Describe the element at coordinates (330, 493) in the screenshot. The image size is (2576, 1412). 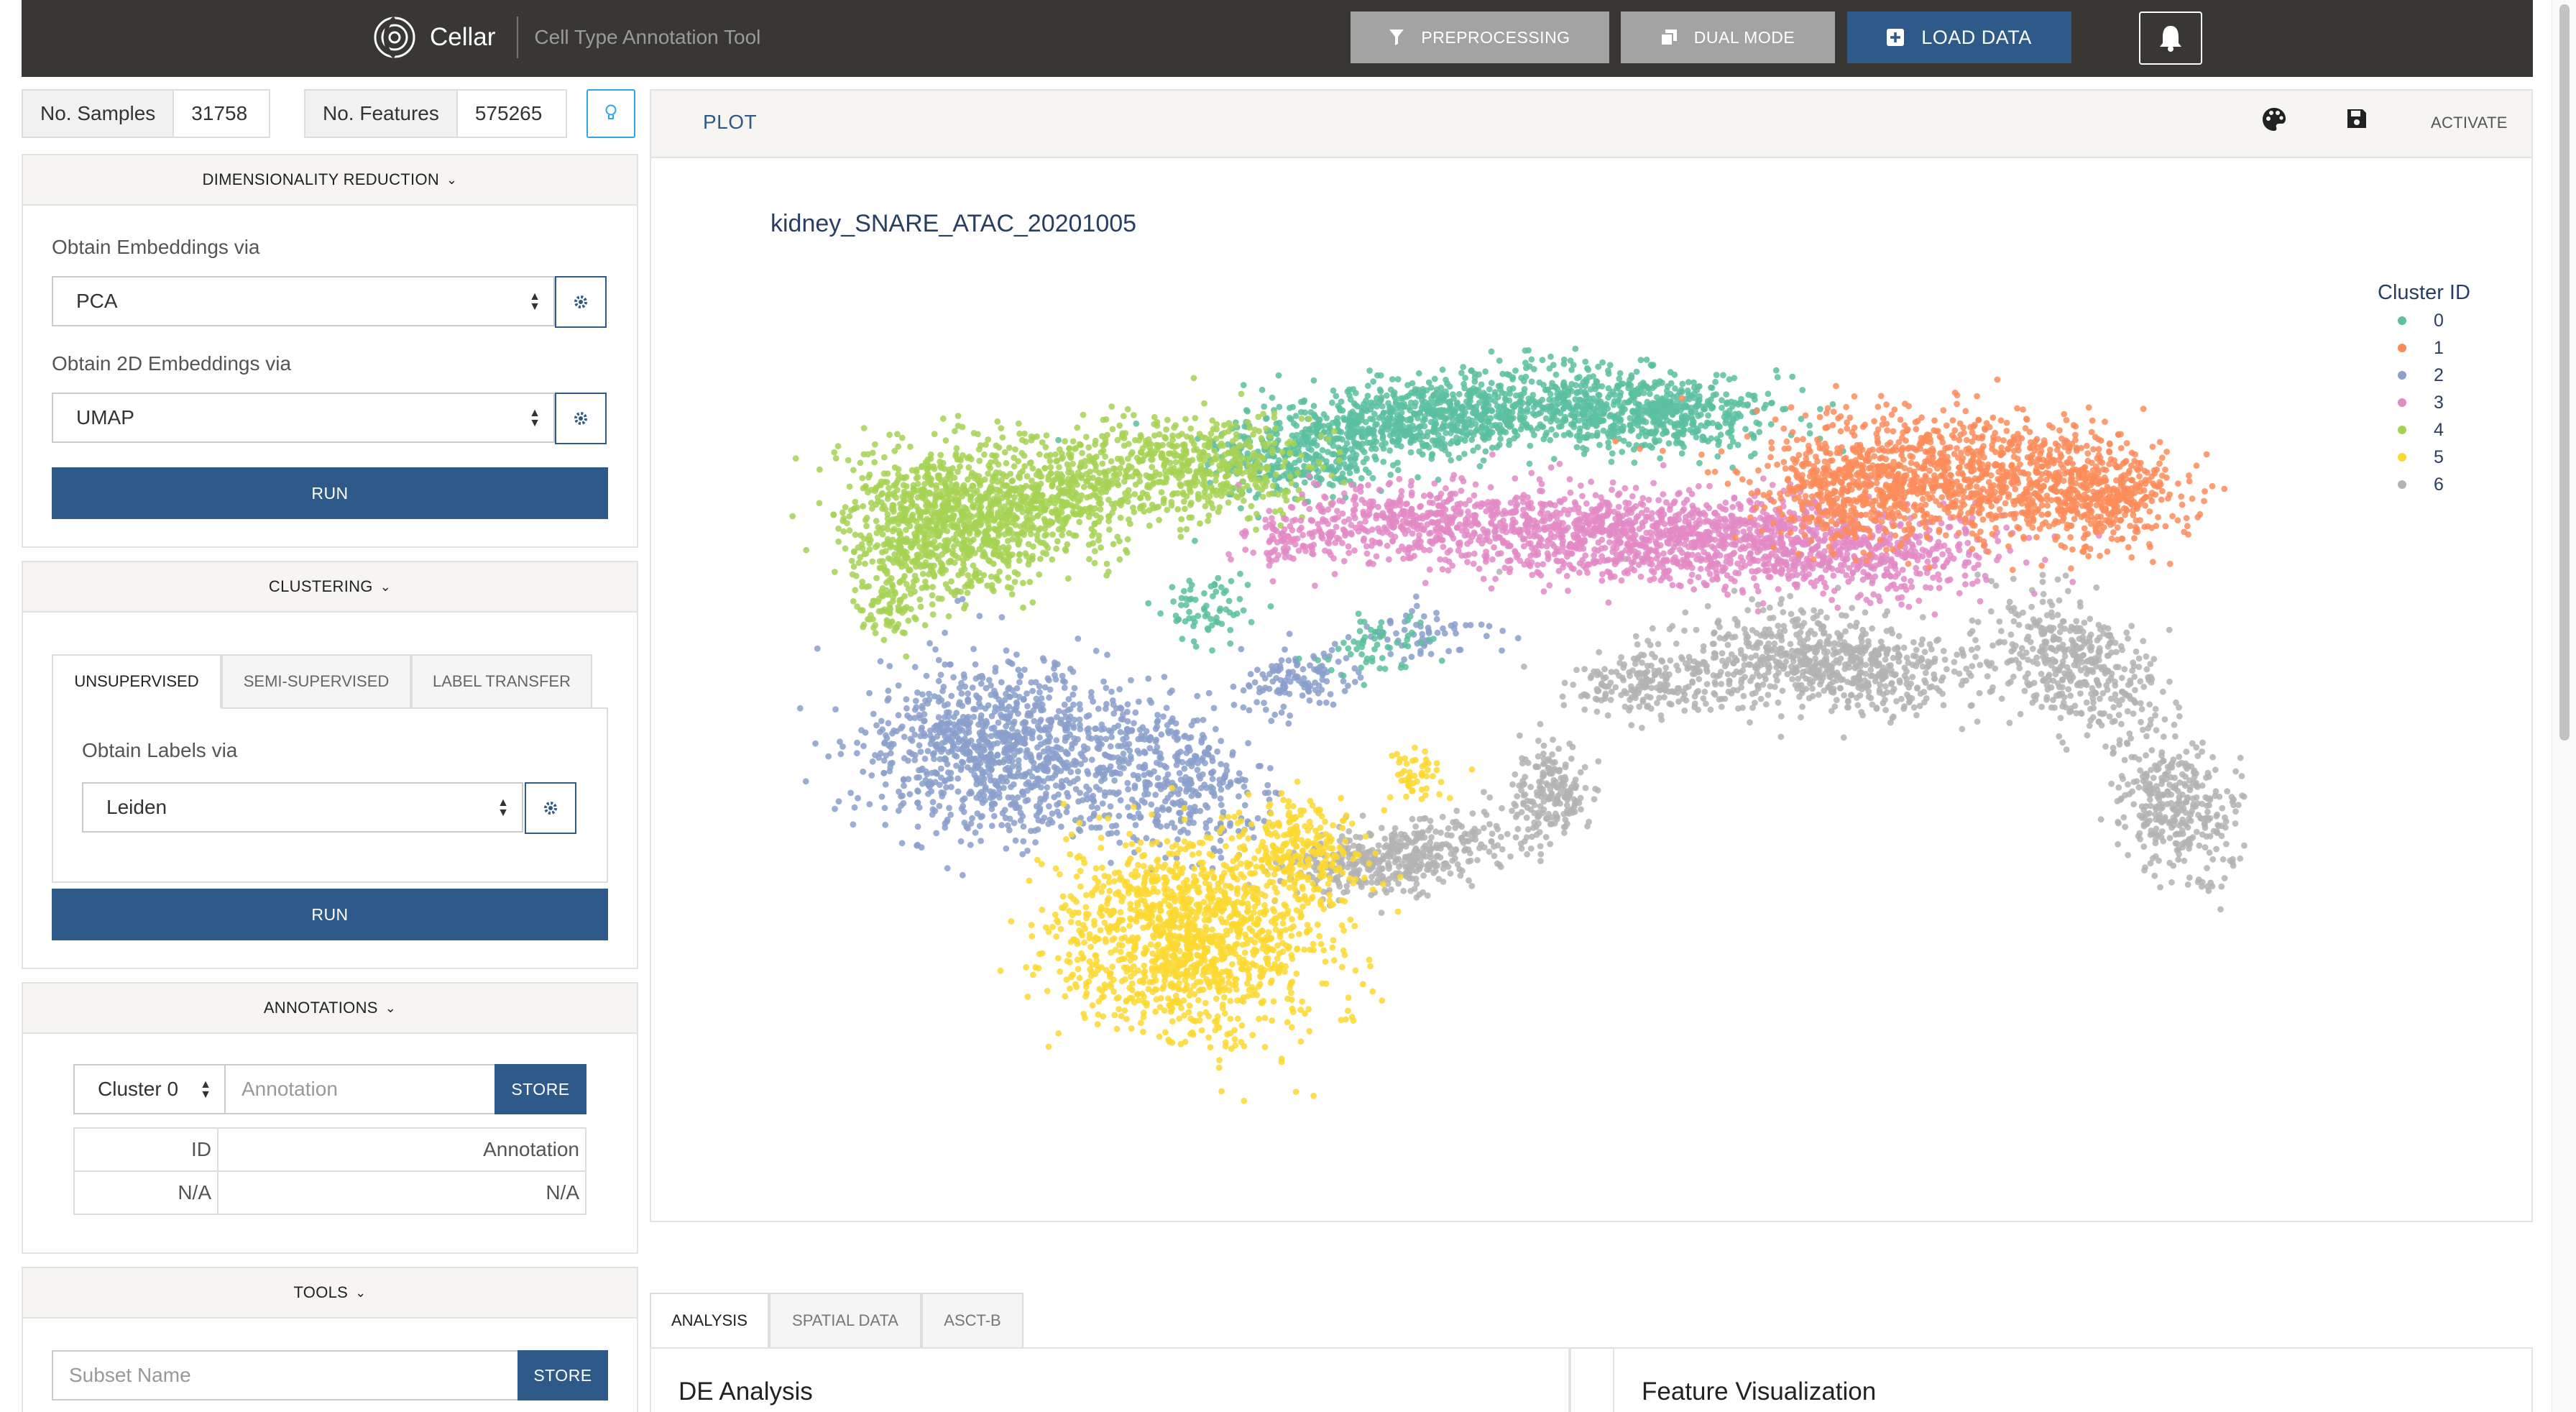
I see `dim-reduction-run-button: RUN` at that location.